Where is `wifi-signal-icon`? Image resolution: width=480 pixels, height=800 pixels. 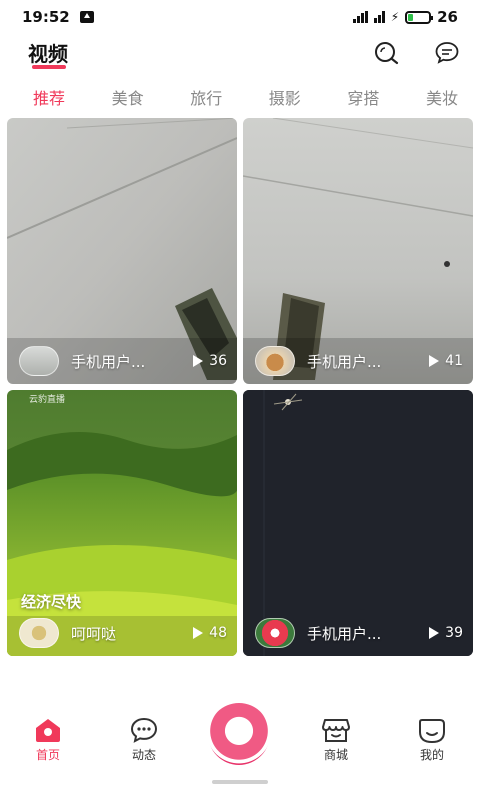
wifi-signal-icon is located at coordinates (379, 17).